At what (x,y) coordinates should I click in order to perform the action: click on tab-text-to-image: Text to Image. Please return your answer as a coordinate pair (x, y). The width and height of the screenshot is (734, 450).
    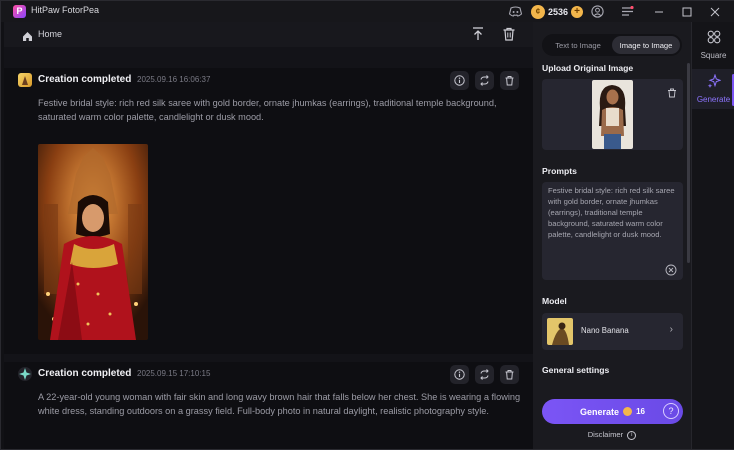
    Looking at the image, I should click on (578, 45).